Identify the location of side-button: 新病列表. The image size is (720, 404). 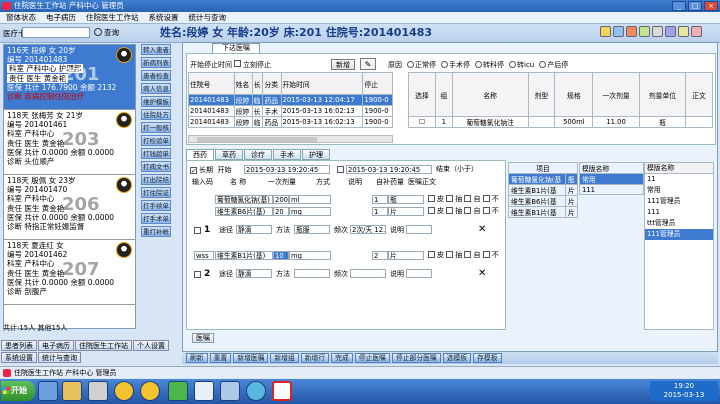
(156, 62).